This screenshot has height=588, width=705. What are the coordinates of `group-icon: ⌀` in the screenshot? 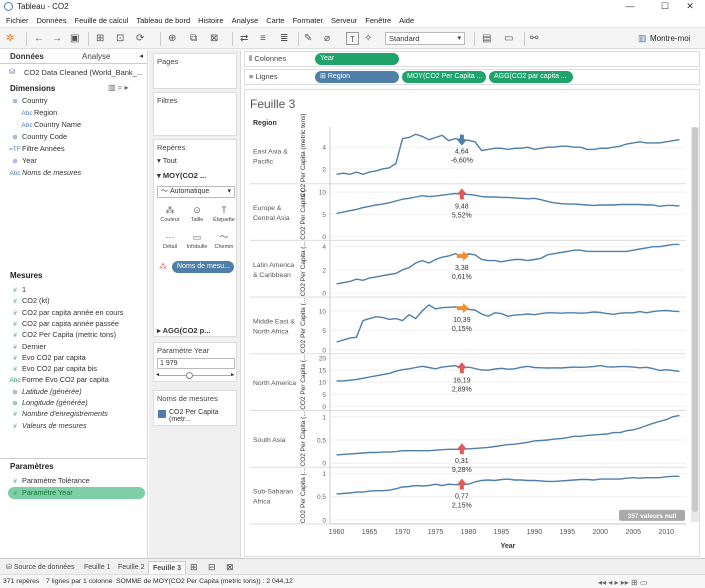 It's located at (327, 38).